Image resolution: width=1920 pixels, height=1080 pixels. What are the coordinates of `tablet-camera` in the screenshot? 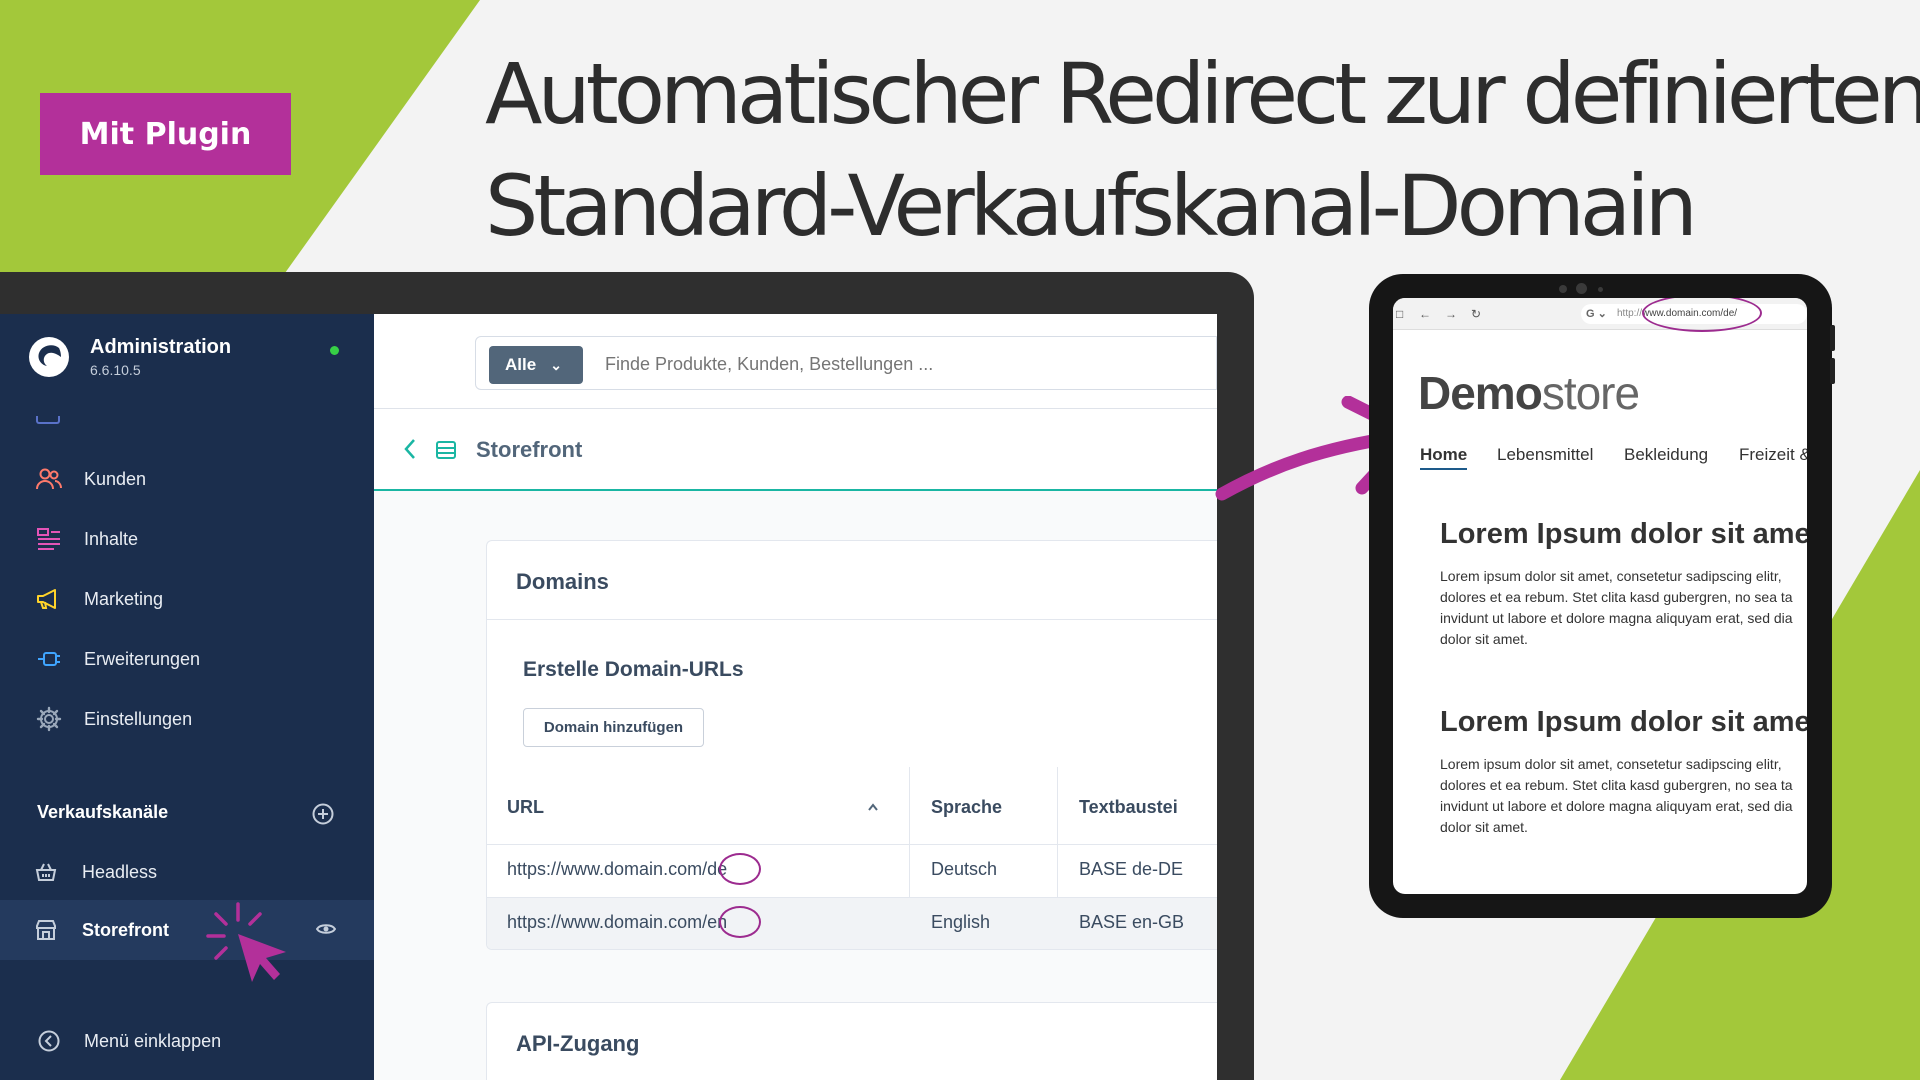 It's located at (1581, 288).